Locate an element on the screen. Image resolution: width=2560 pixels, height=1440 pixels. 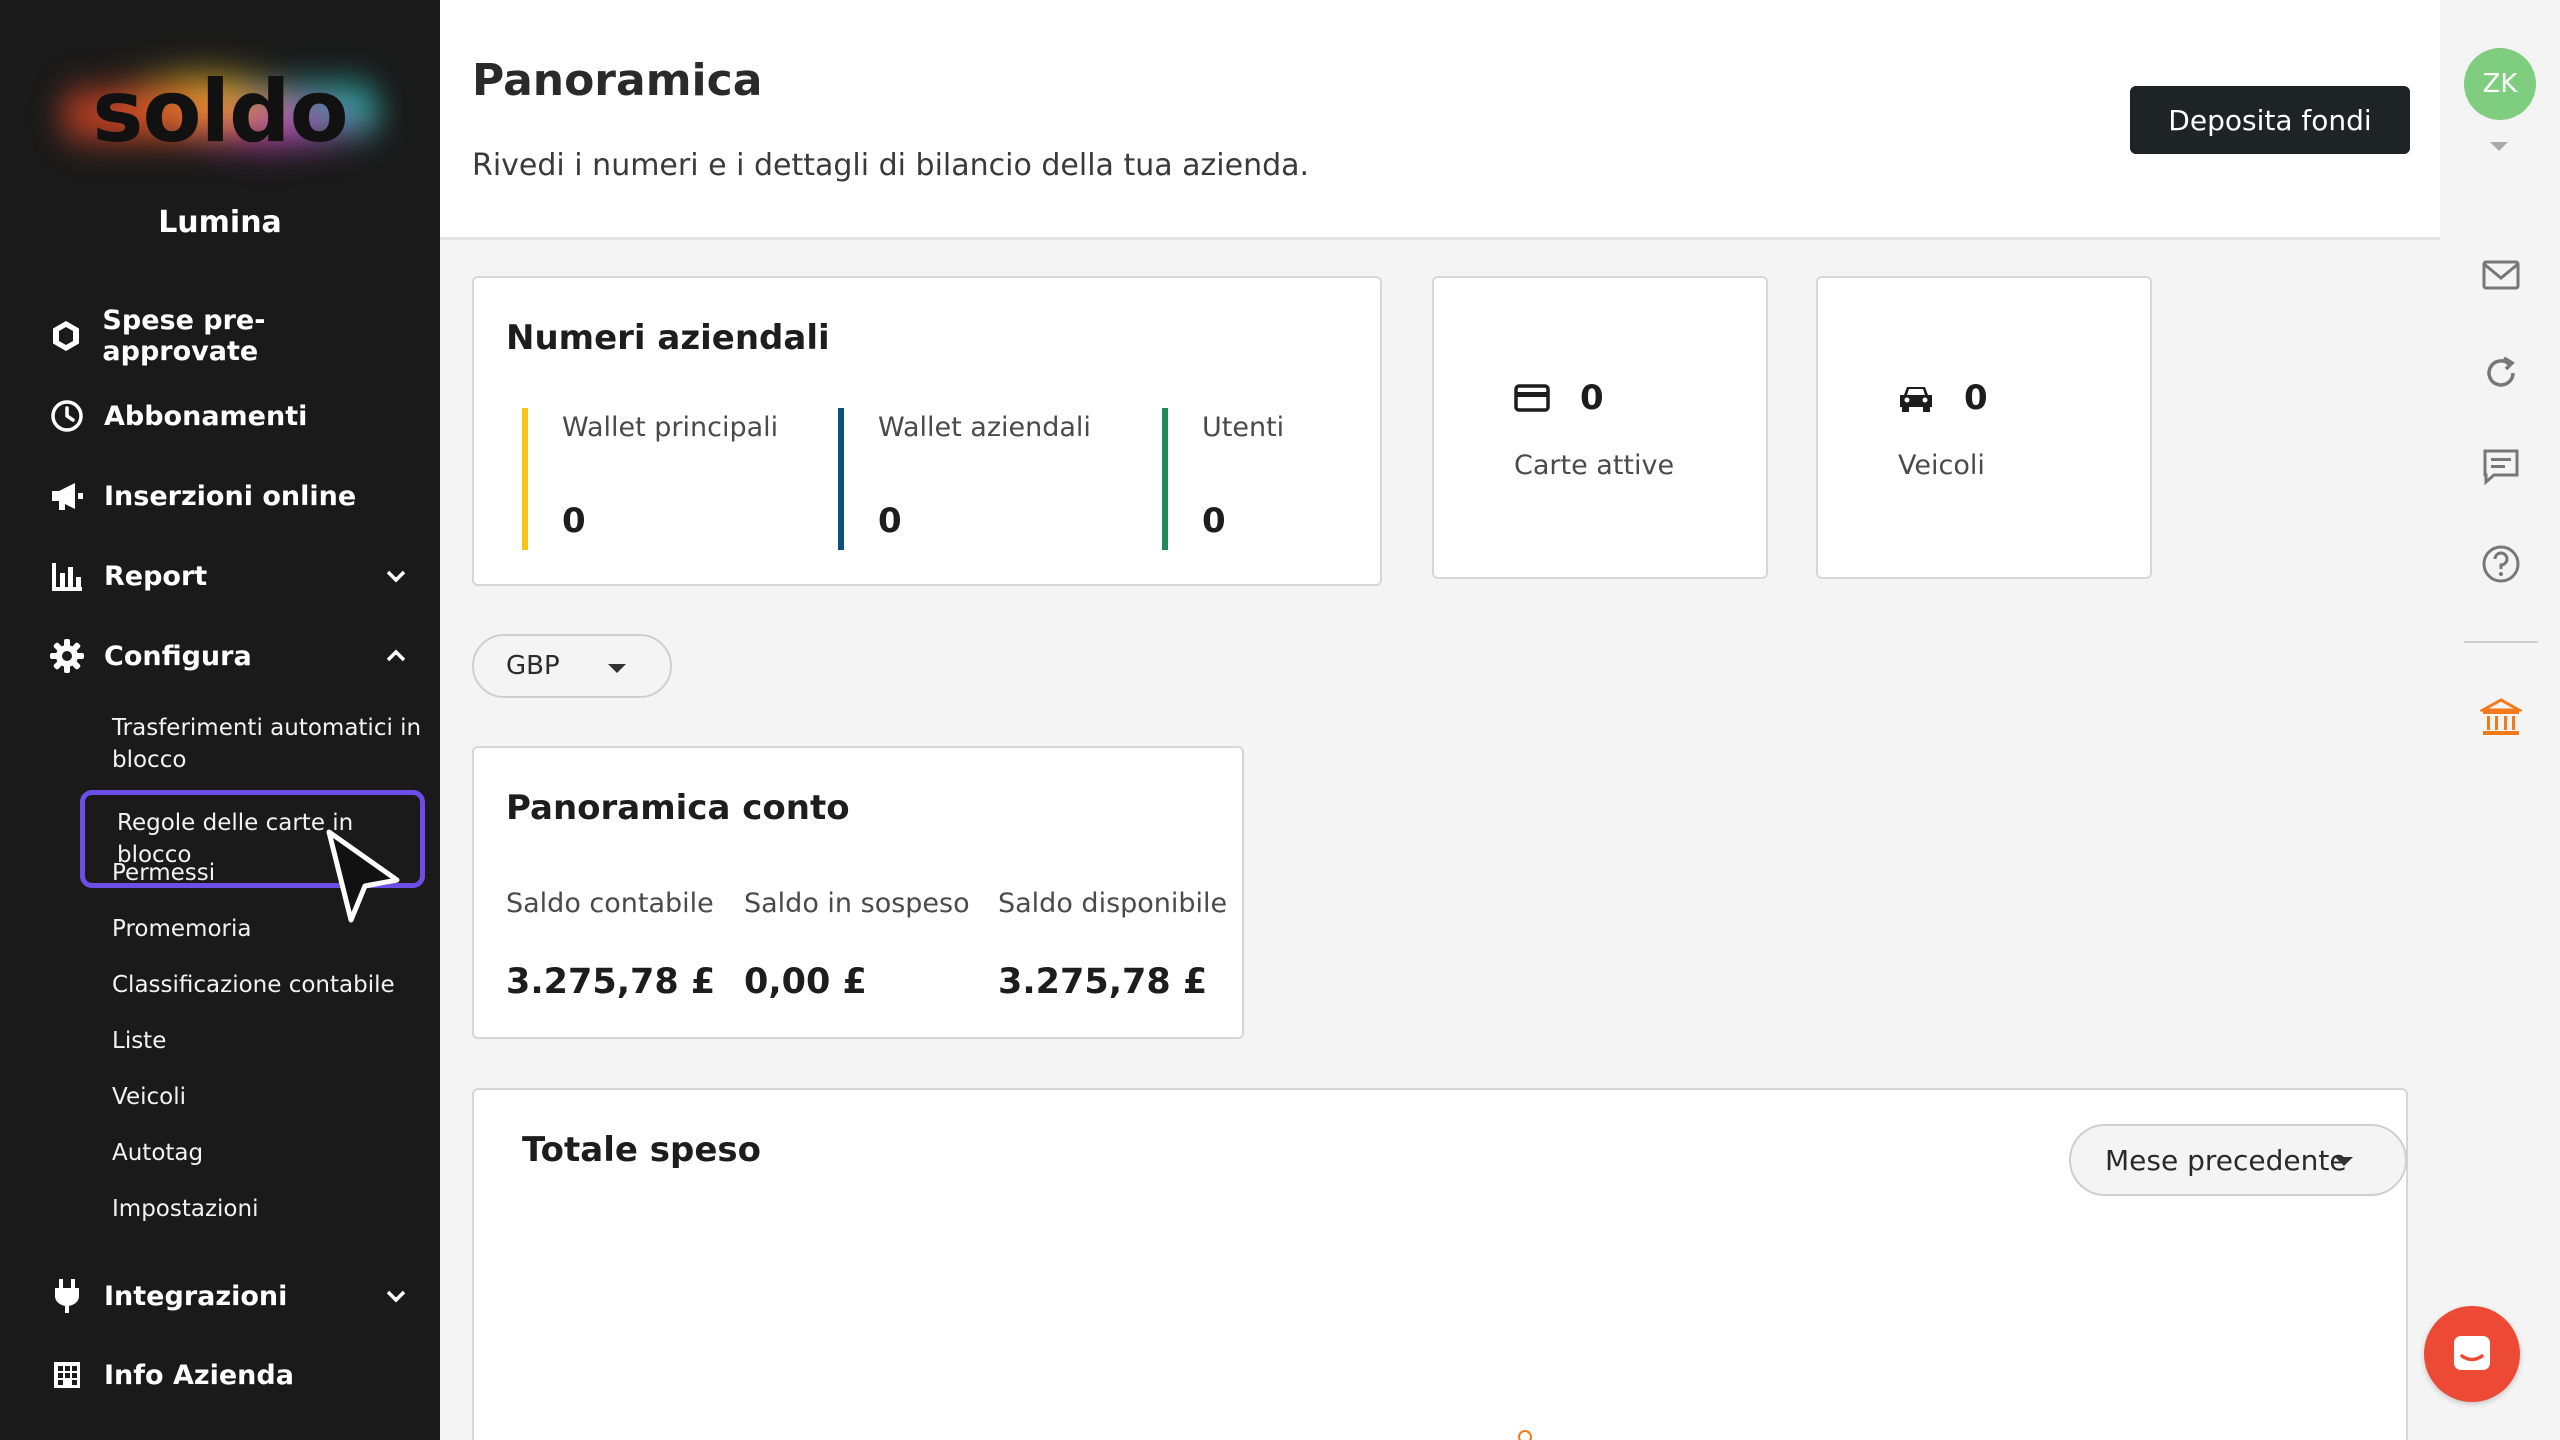
chevron-up-icon is located at coordinates (396, 655).